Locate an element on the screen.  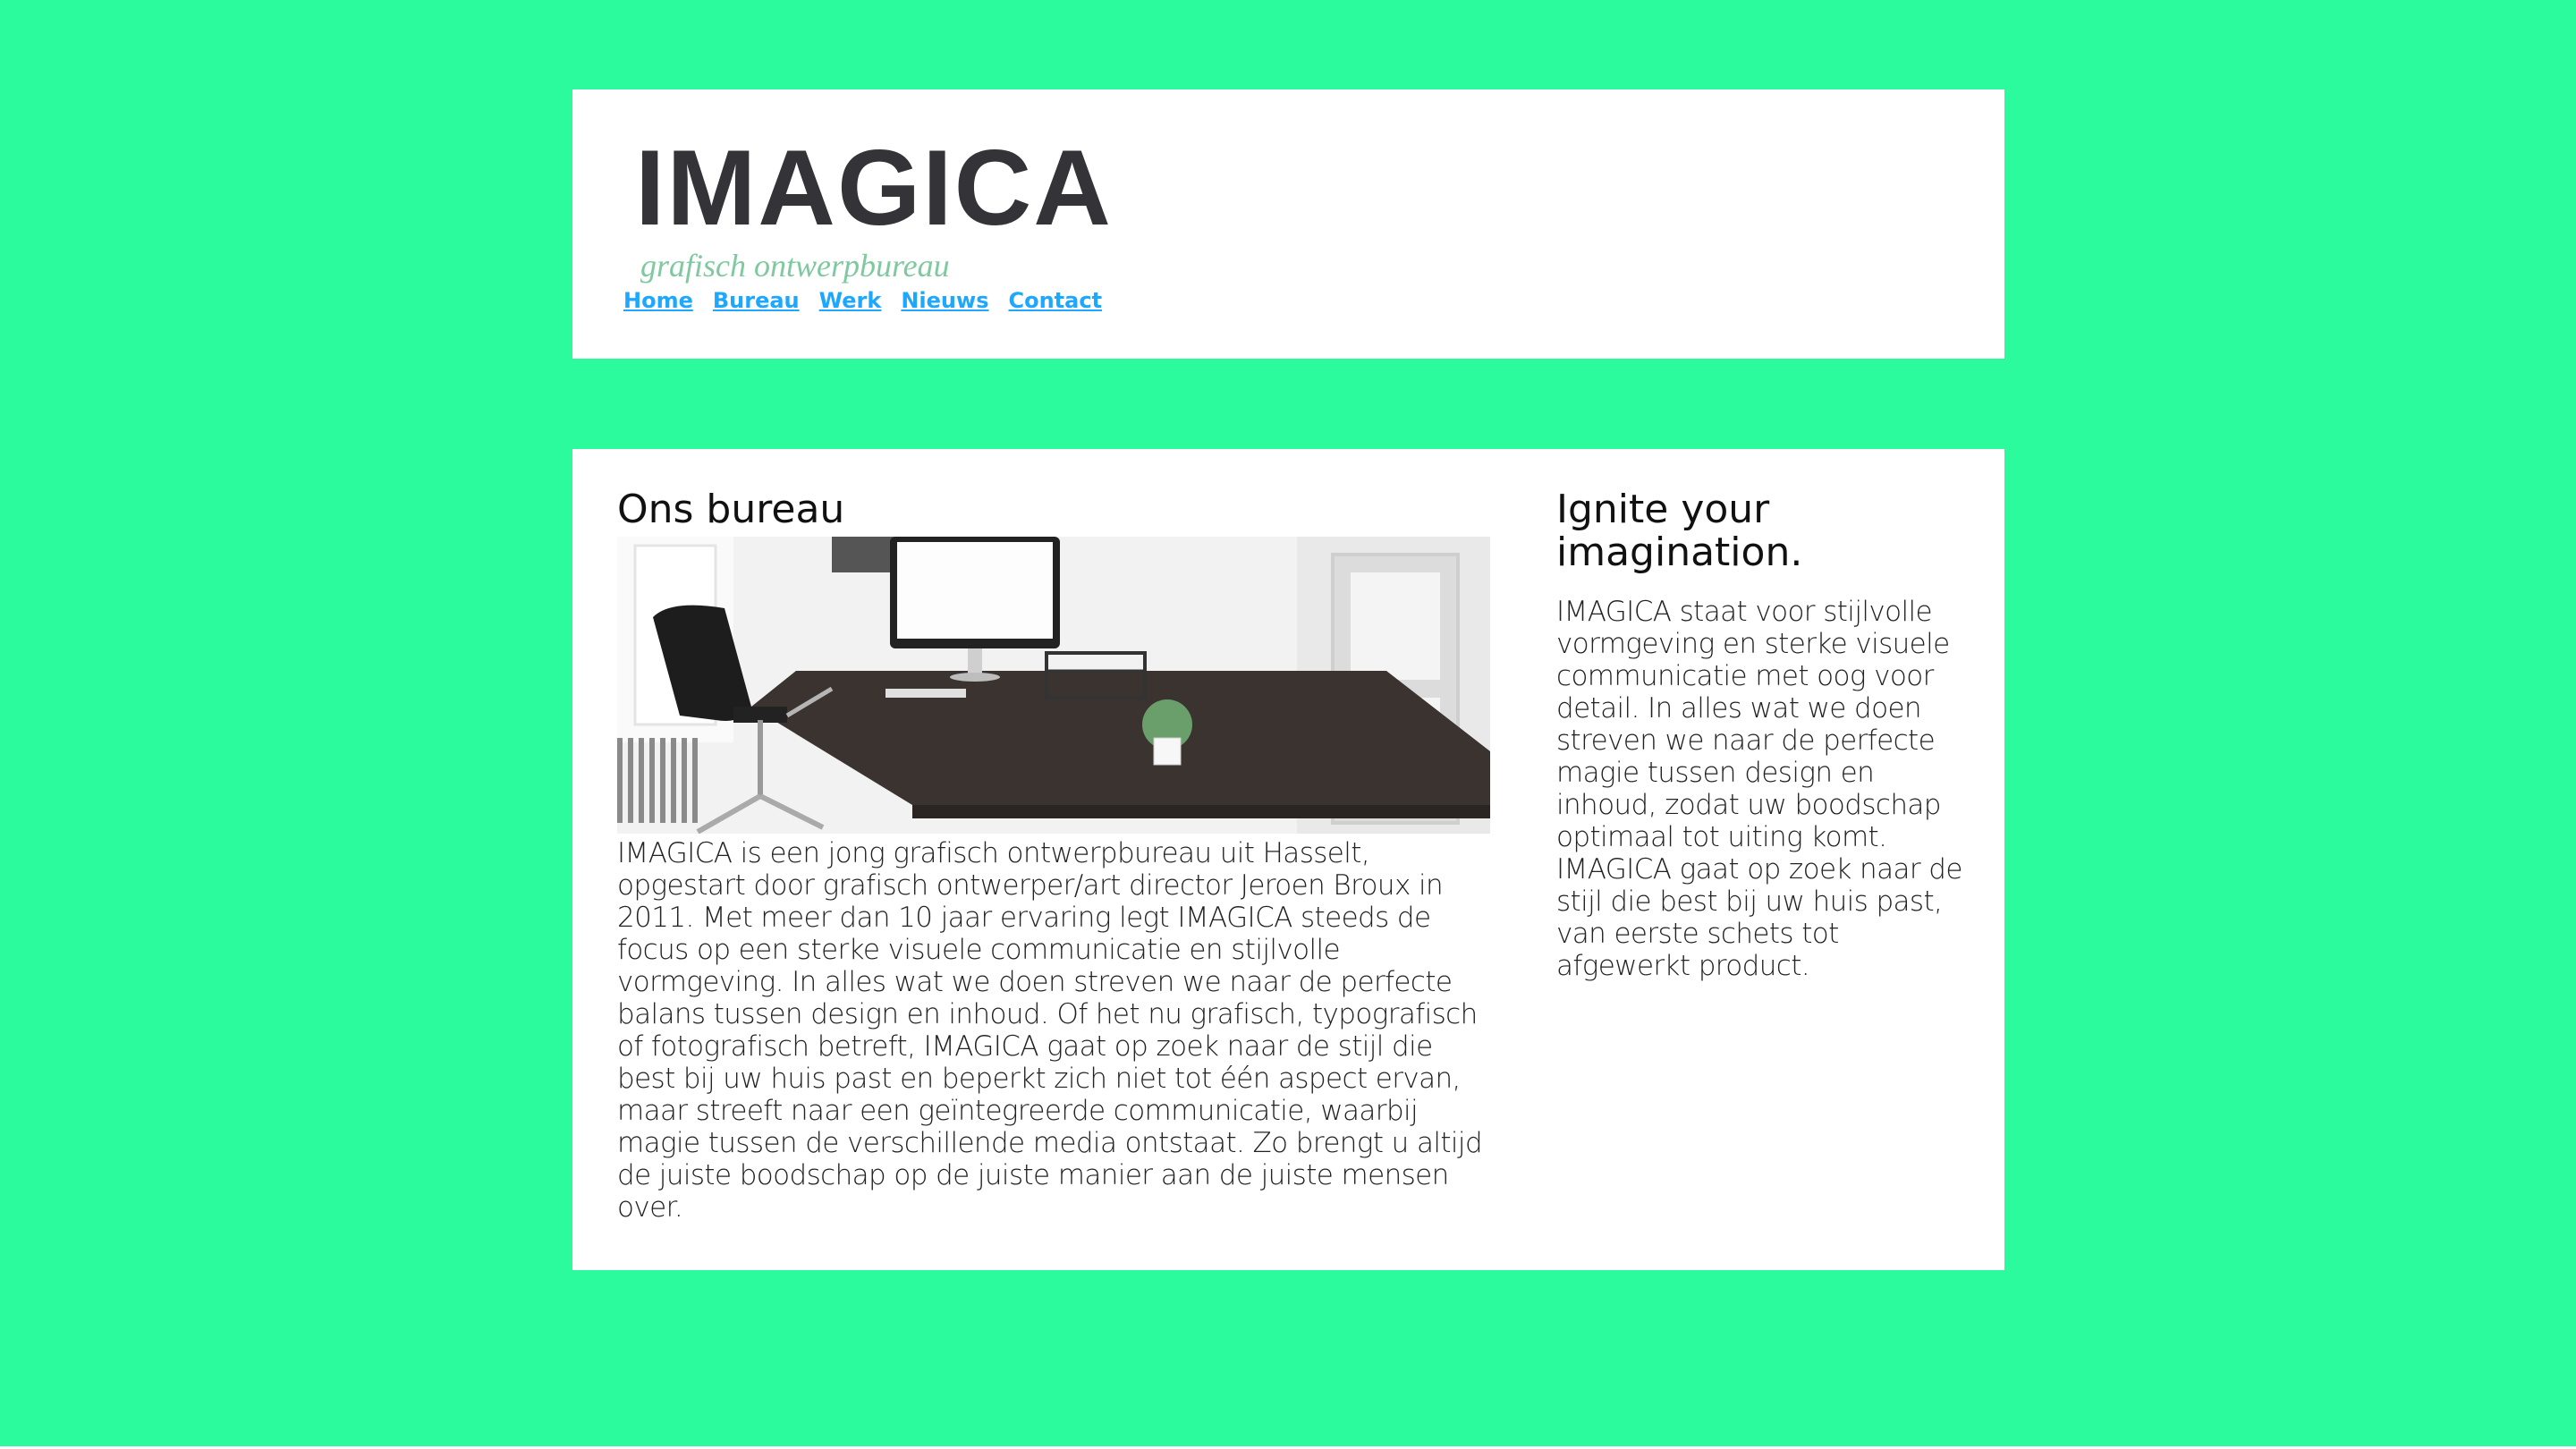
main-nav: Home Bureau Werk Nieuws Contact is located at coordinates (862, 300).